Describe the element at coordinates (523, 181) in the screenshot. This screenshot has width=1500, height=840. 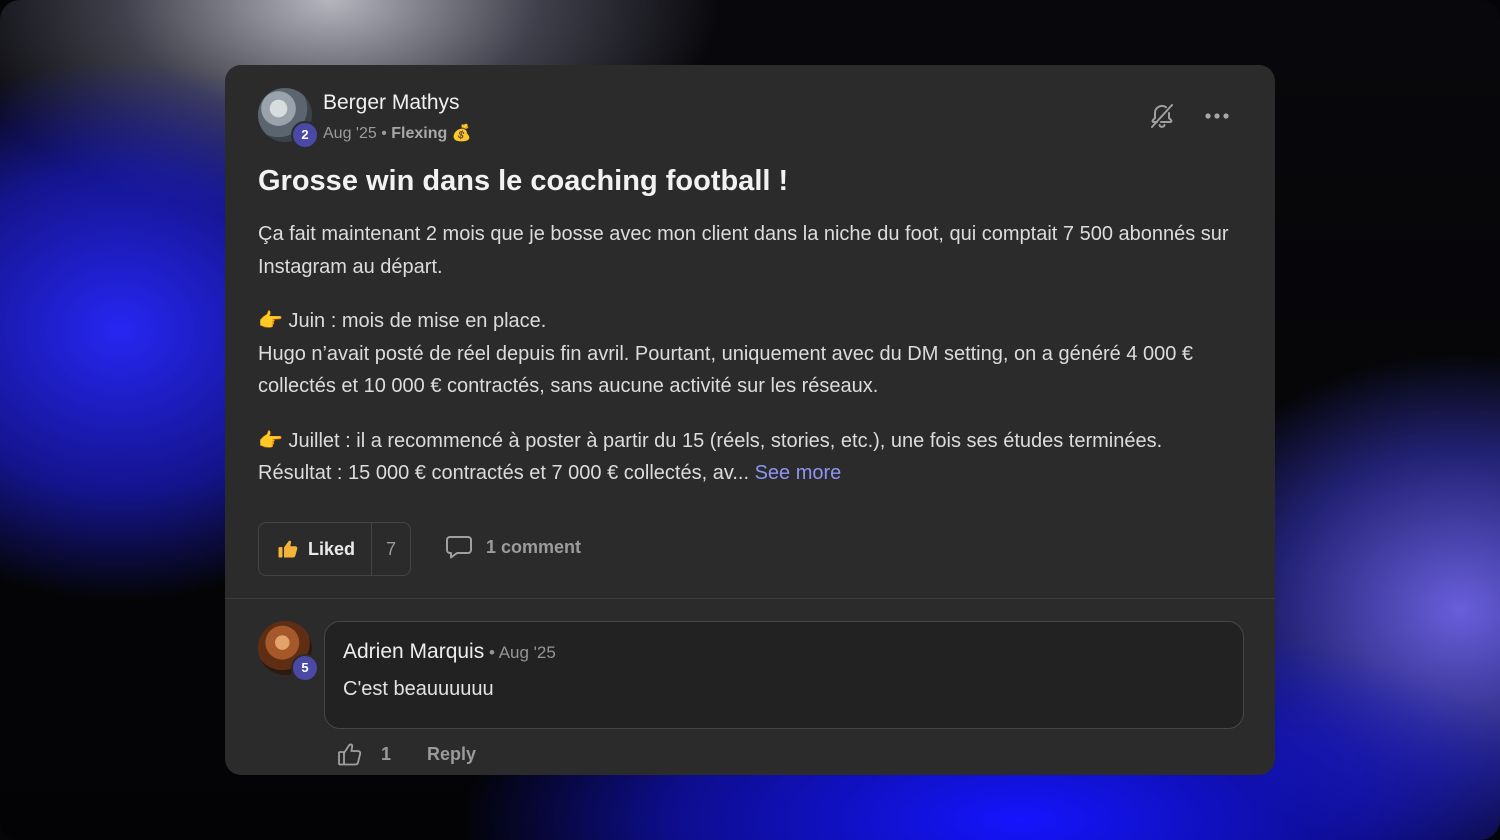
I see `post-title: Grosse win dans le coaching football !` at that location.